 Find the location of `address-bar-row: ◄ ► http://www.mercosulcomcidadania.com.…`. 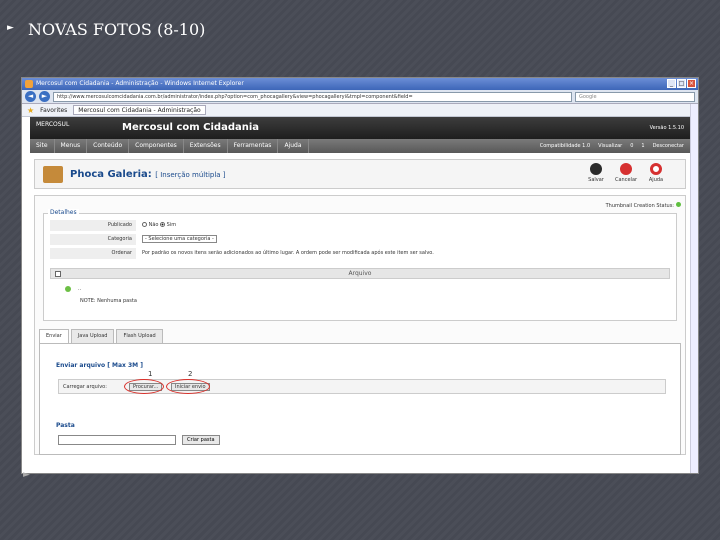

address-bar-row: ◄ ► http://www.mercosulcomcidadania.com.… is located at coordinates (360, 97).